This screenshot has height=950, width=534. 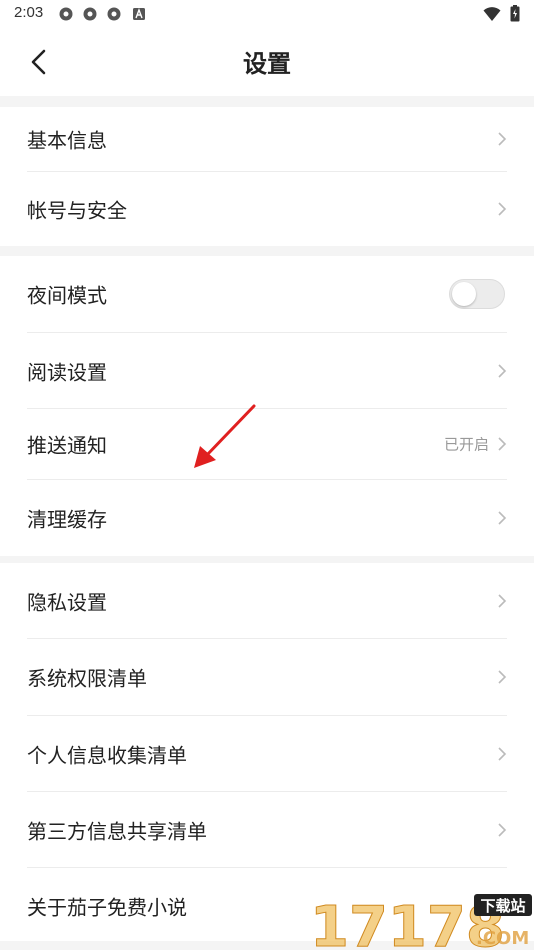 What do you see at coordinates (29, 12) in the screenshot?
I see `status-time: 2:03` at bounding box center [29, 12].